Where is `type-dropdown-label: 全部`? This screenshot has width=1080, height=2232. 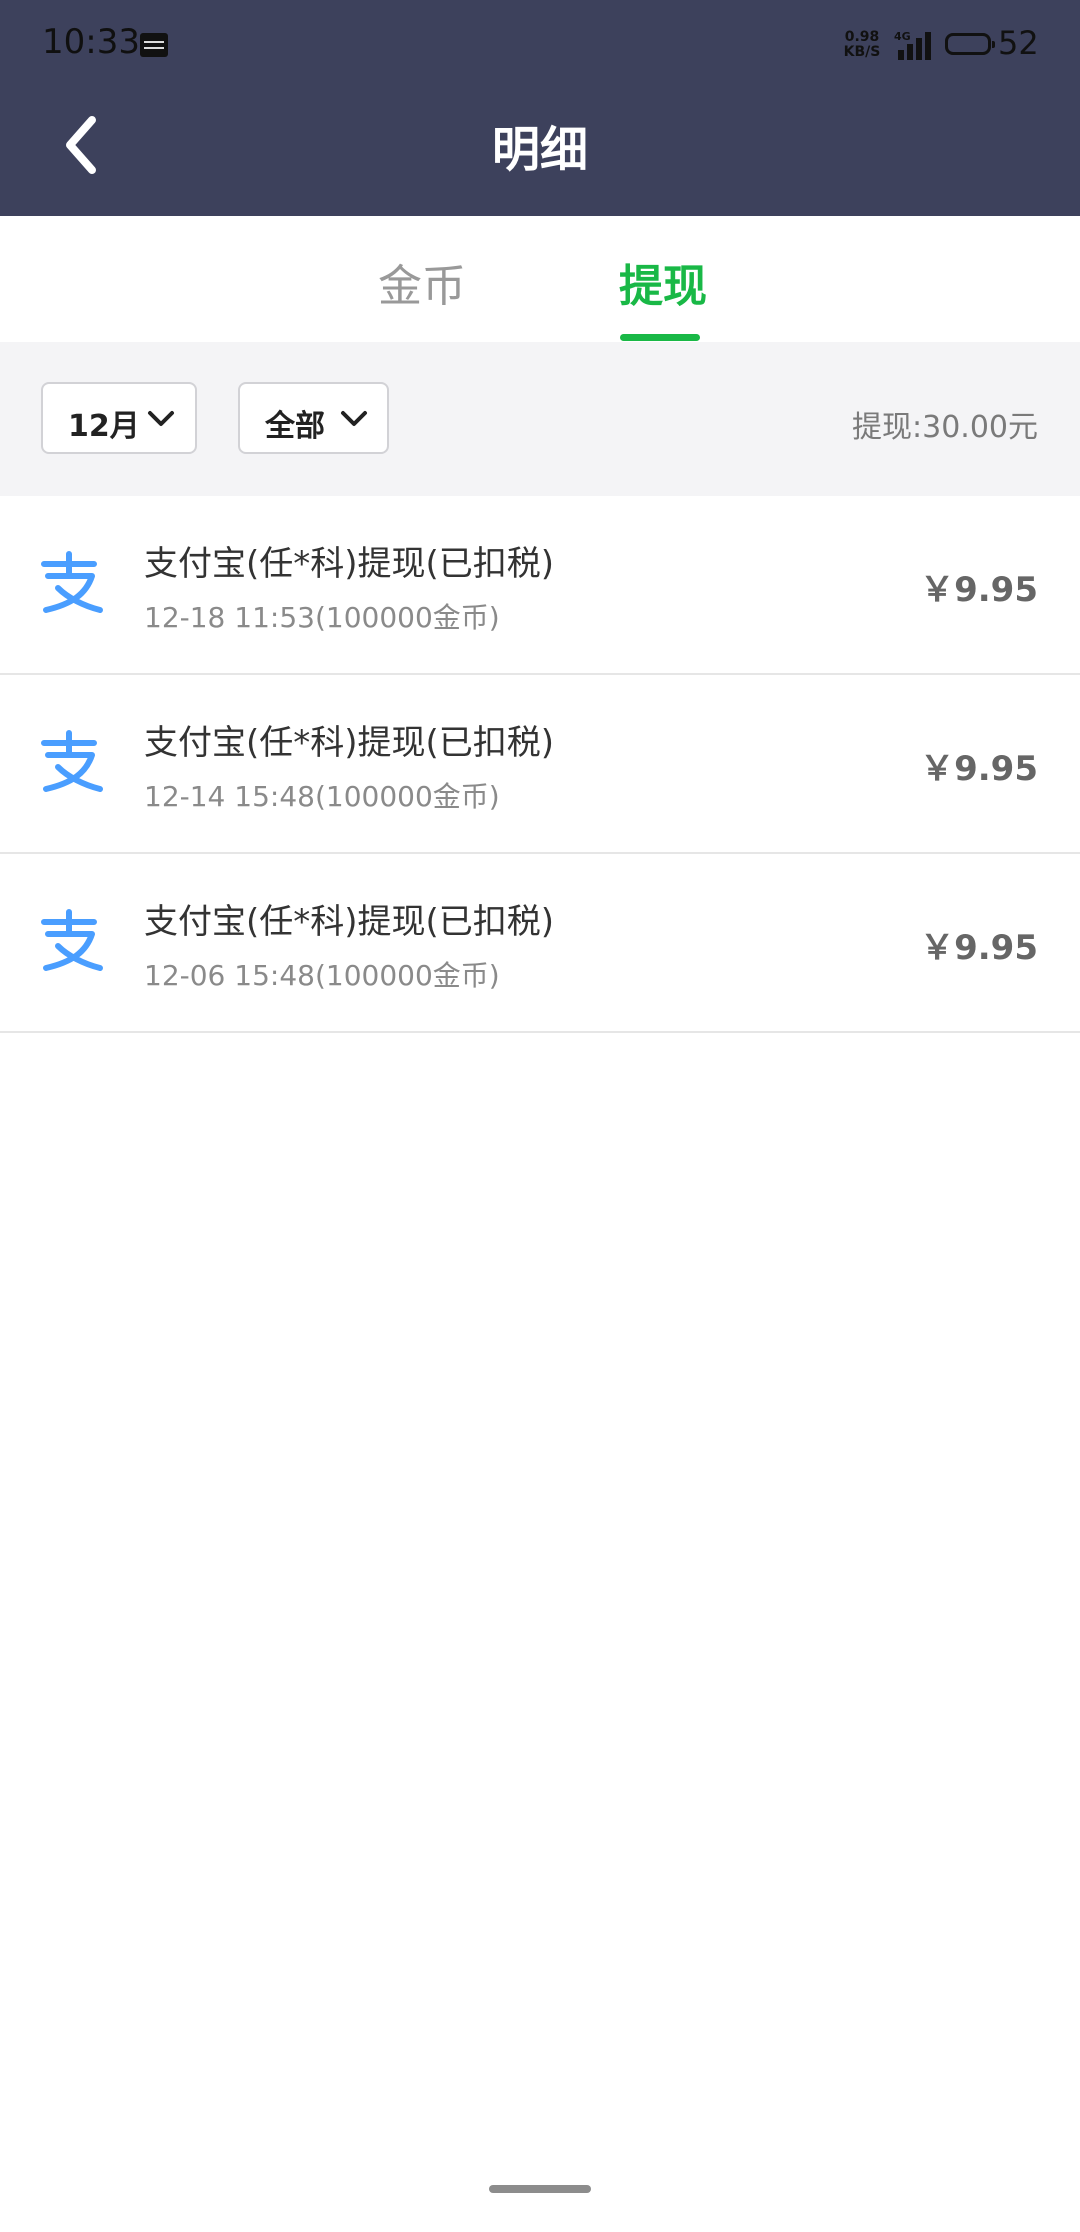 type-dropdown-label: 全部 is located at coordinates (295, 426).